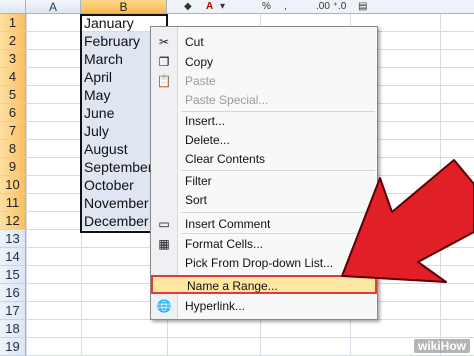 This screenshot has height=356, width=474. I want to click on row-header: 7, so click(13, 131).